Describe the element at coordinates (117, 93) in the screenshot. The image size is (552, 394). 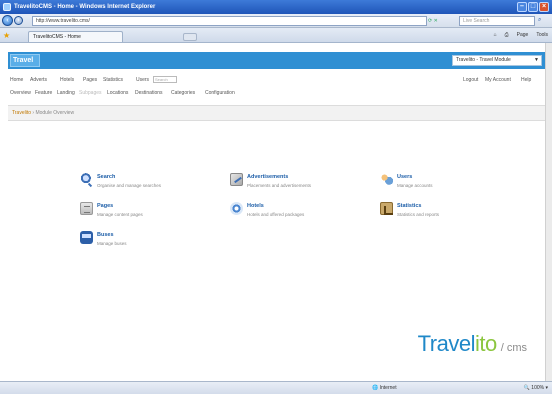
I see `submenu-locations: Locations` at that location.